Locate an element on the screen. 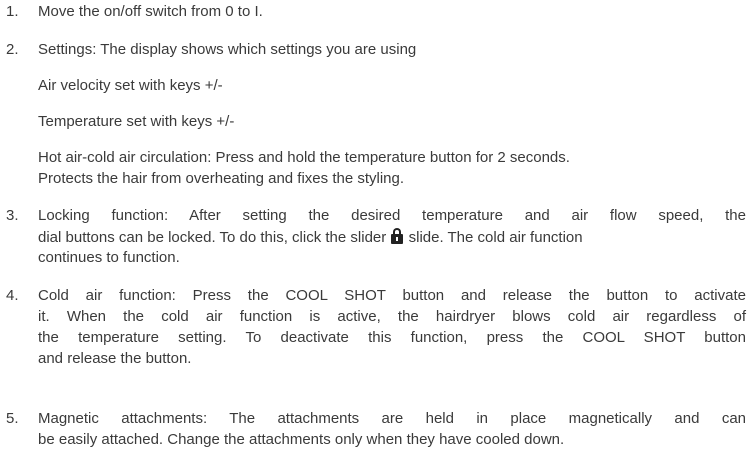 Image resolution: width=751 pixels, height=456 pixels. item-number: 5. is located at coordinates (12, 418).